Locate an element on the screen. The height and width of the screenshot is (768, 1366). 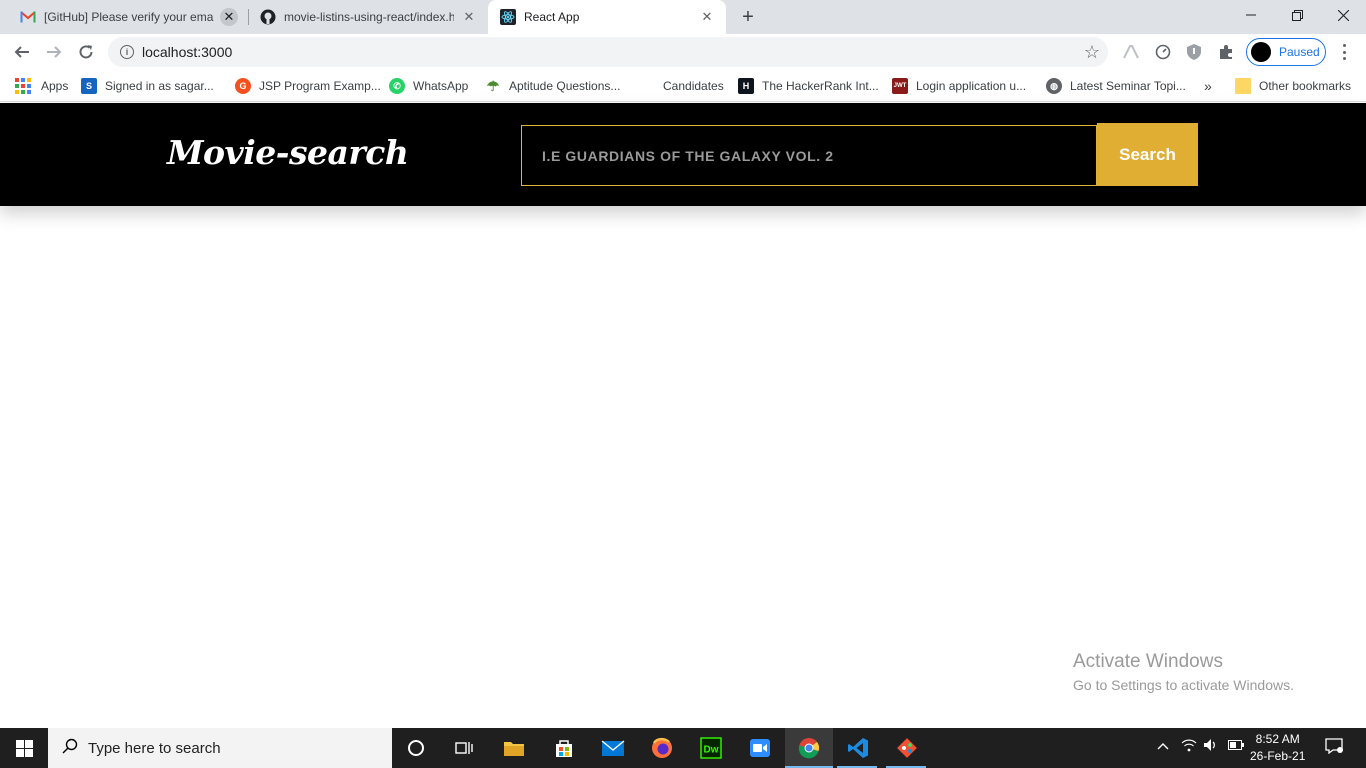
bookmarks-overflow-button: » is located at coordinates (1208, 86).